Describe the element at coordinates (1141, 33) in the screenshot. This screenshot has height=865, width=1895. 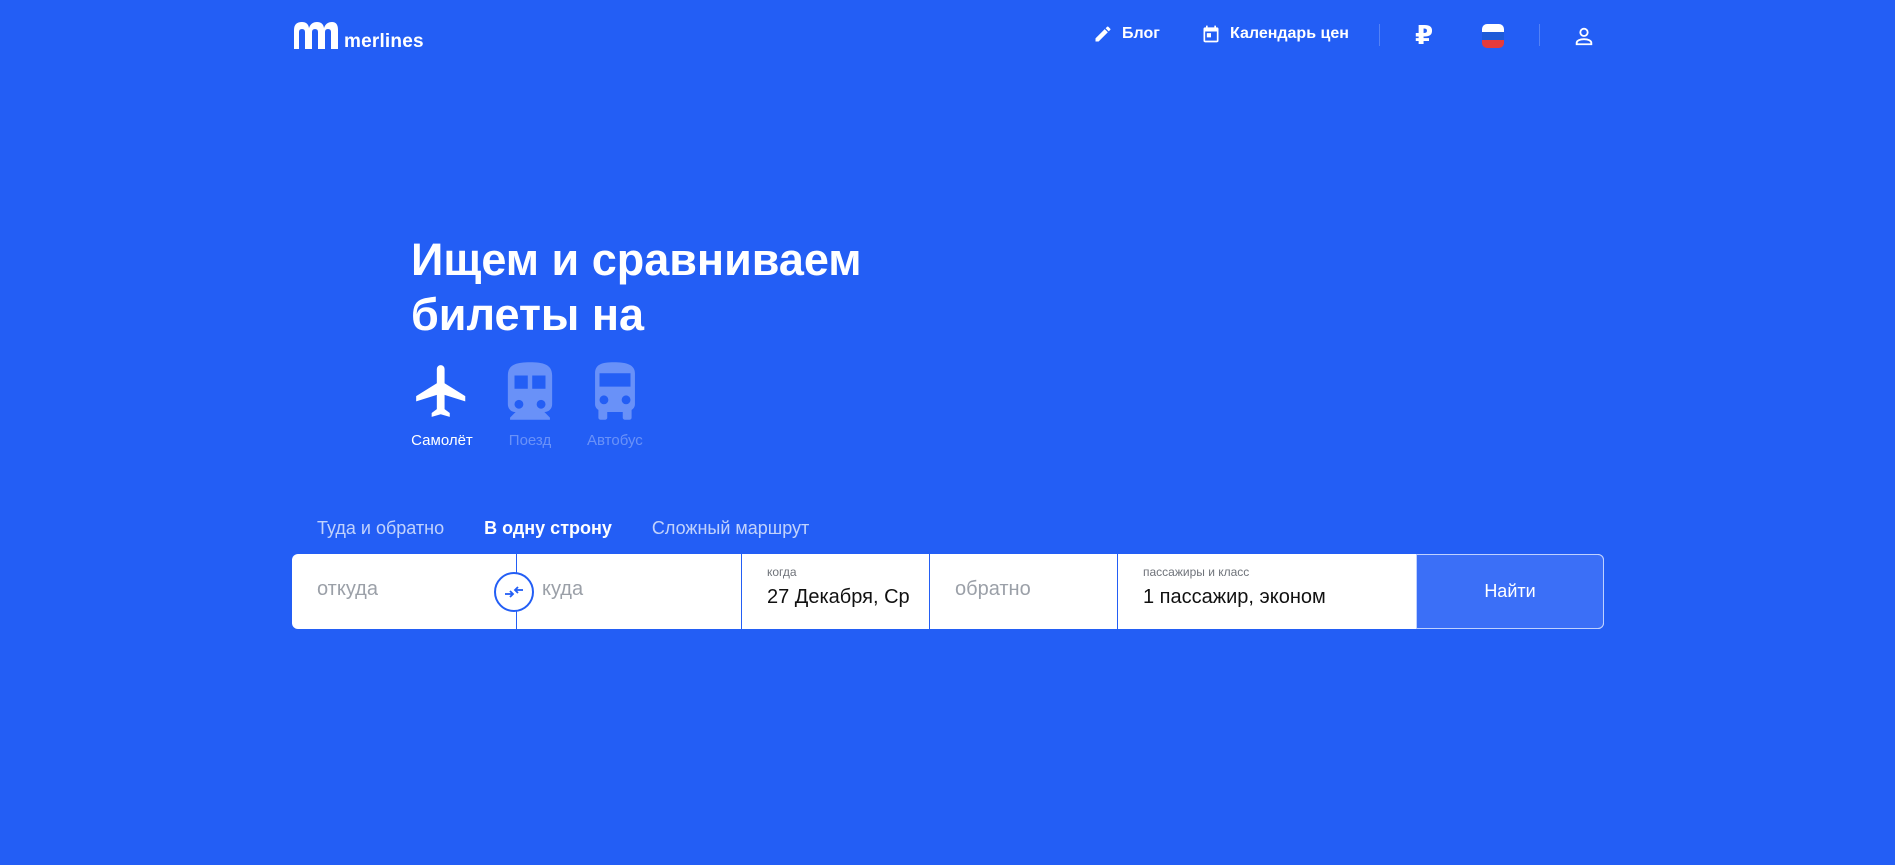
I see `nav-blog-label: Блог` at that location.